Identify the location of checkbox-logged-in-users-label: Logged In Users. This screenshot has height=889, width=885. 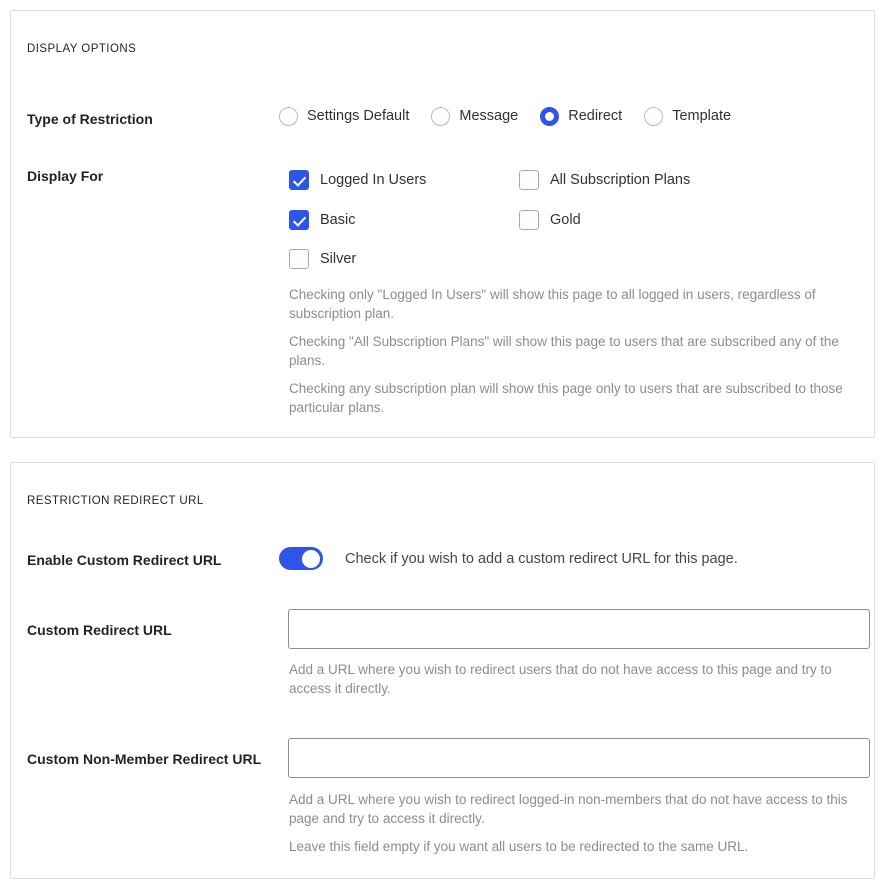
(373, 180).